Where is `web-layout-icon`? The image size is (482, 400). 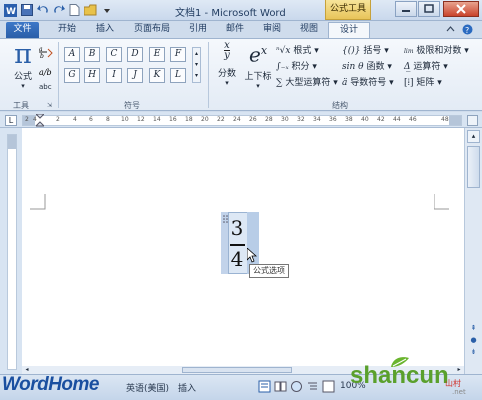 web-layout-icon is located at coordinates (296, 388).